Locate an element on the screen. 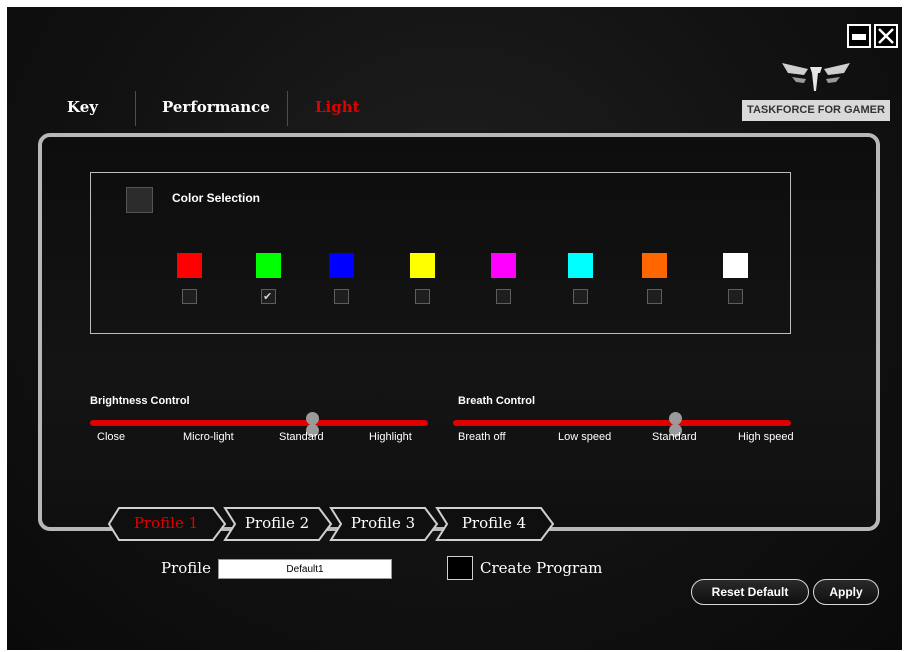 This screenshot has width=905, height=652. minimize-icon is located at coordinates (859, 36).